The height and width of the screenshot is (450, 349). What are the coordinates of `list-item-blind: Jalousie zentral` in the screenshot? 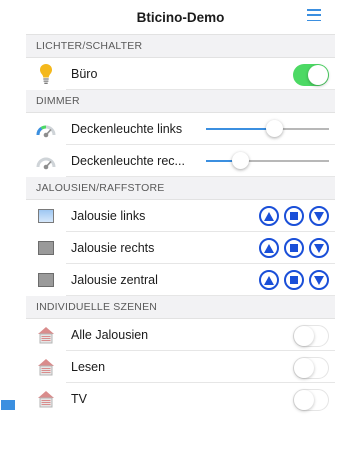 It's located at (180, 280).